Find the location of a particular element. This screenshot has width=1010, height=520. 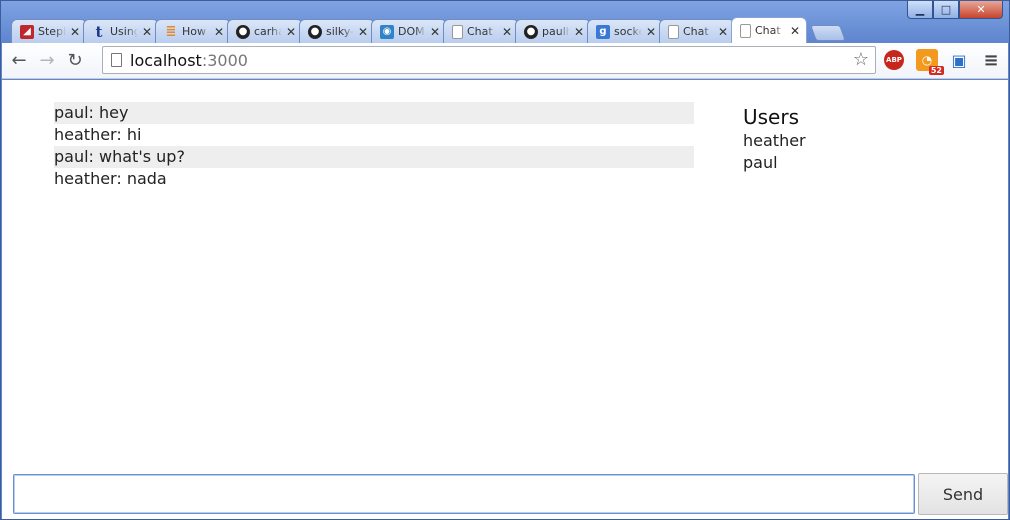

reload-button: ↻ is located at coordinates (75, 61).